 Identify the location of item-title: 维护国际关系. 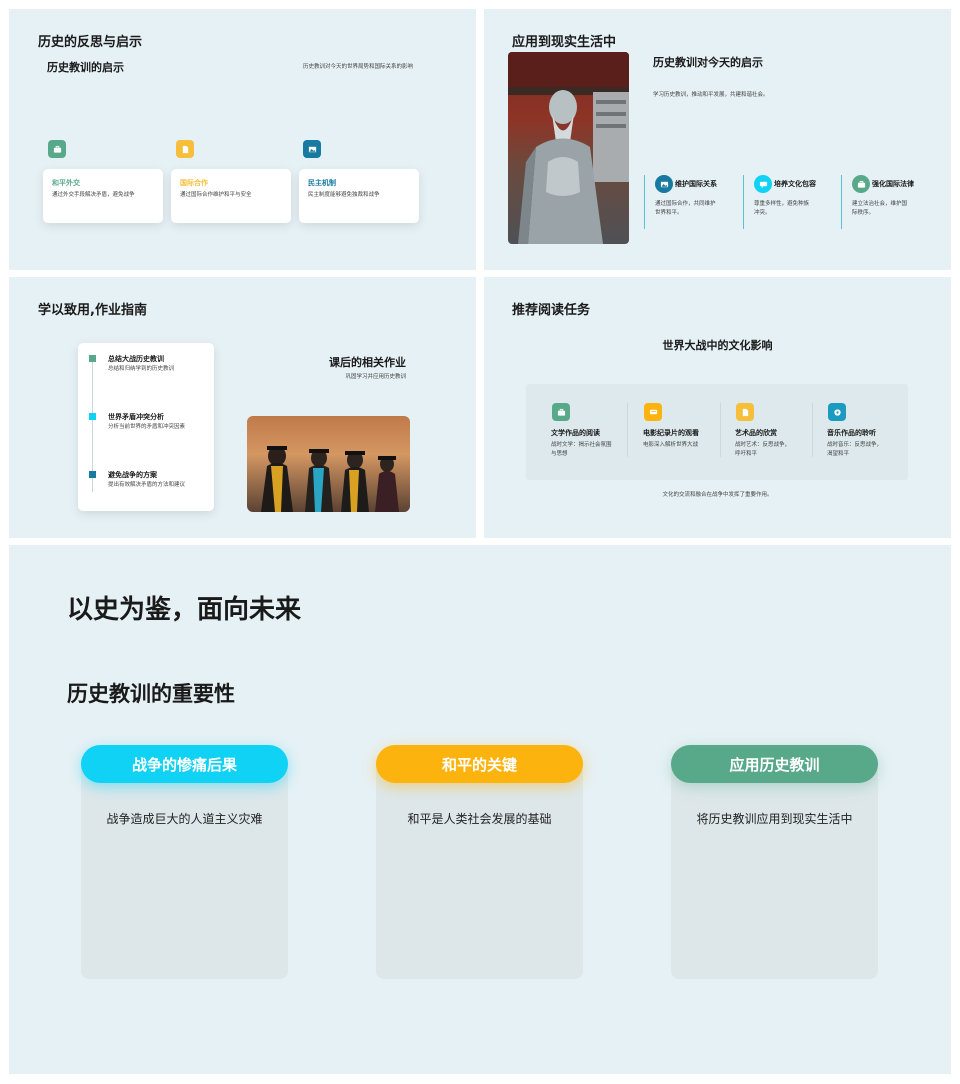
(696, 184).